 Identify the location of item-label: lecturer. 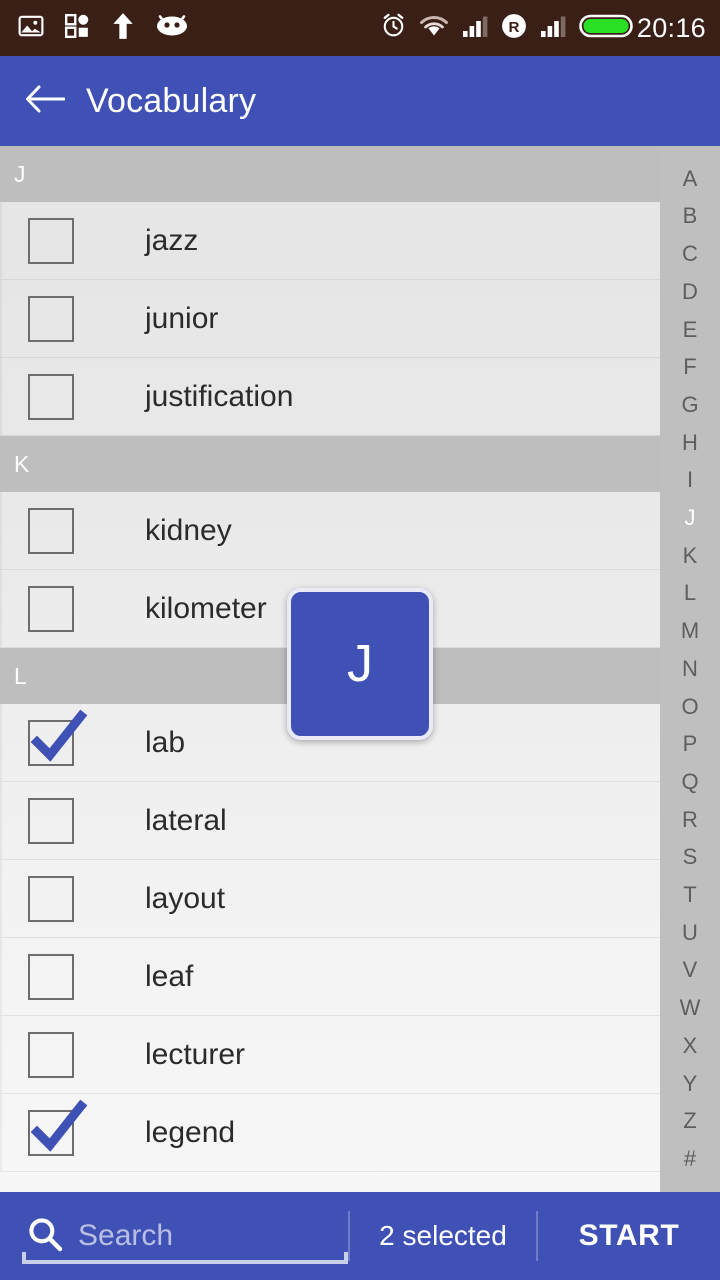
(195, 1054).